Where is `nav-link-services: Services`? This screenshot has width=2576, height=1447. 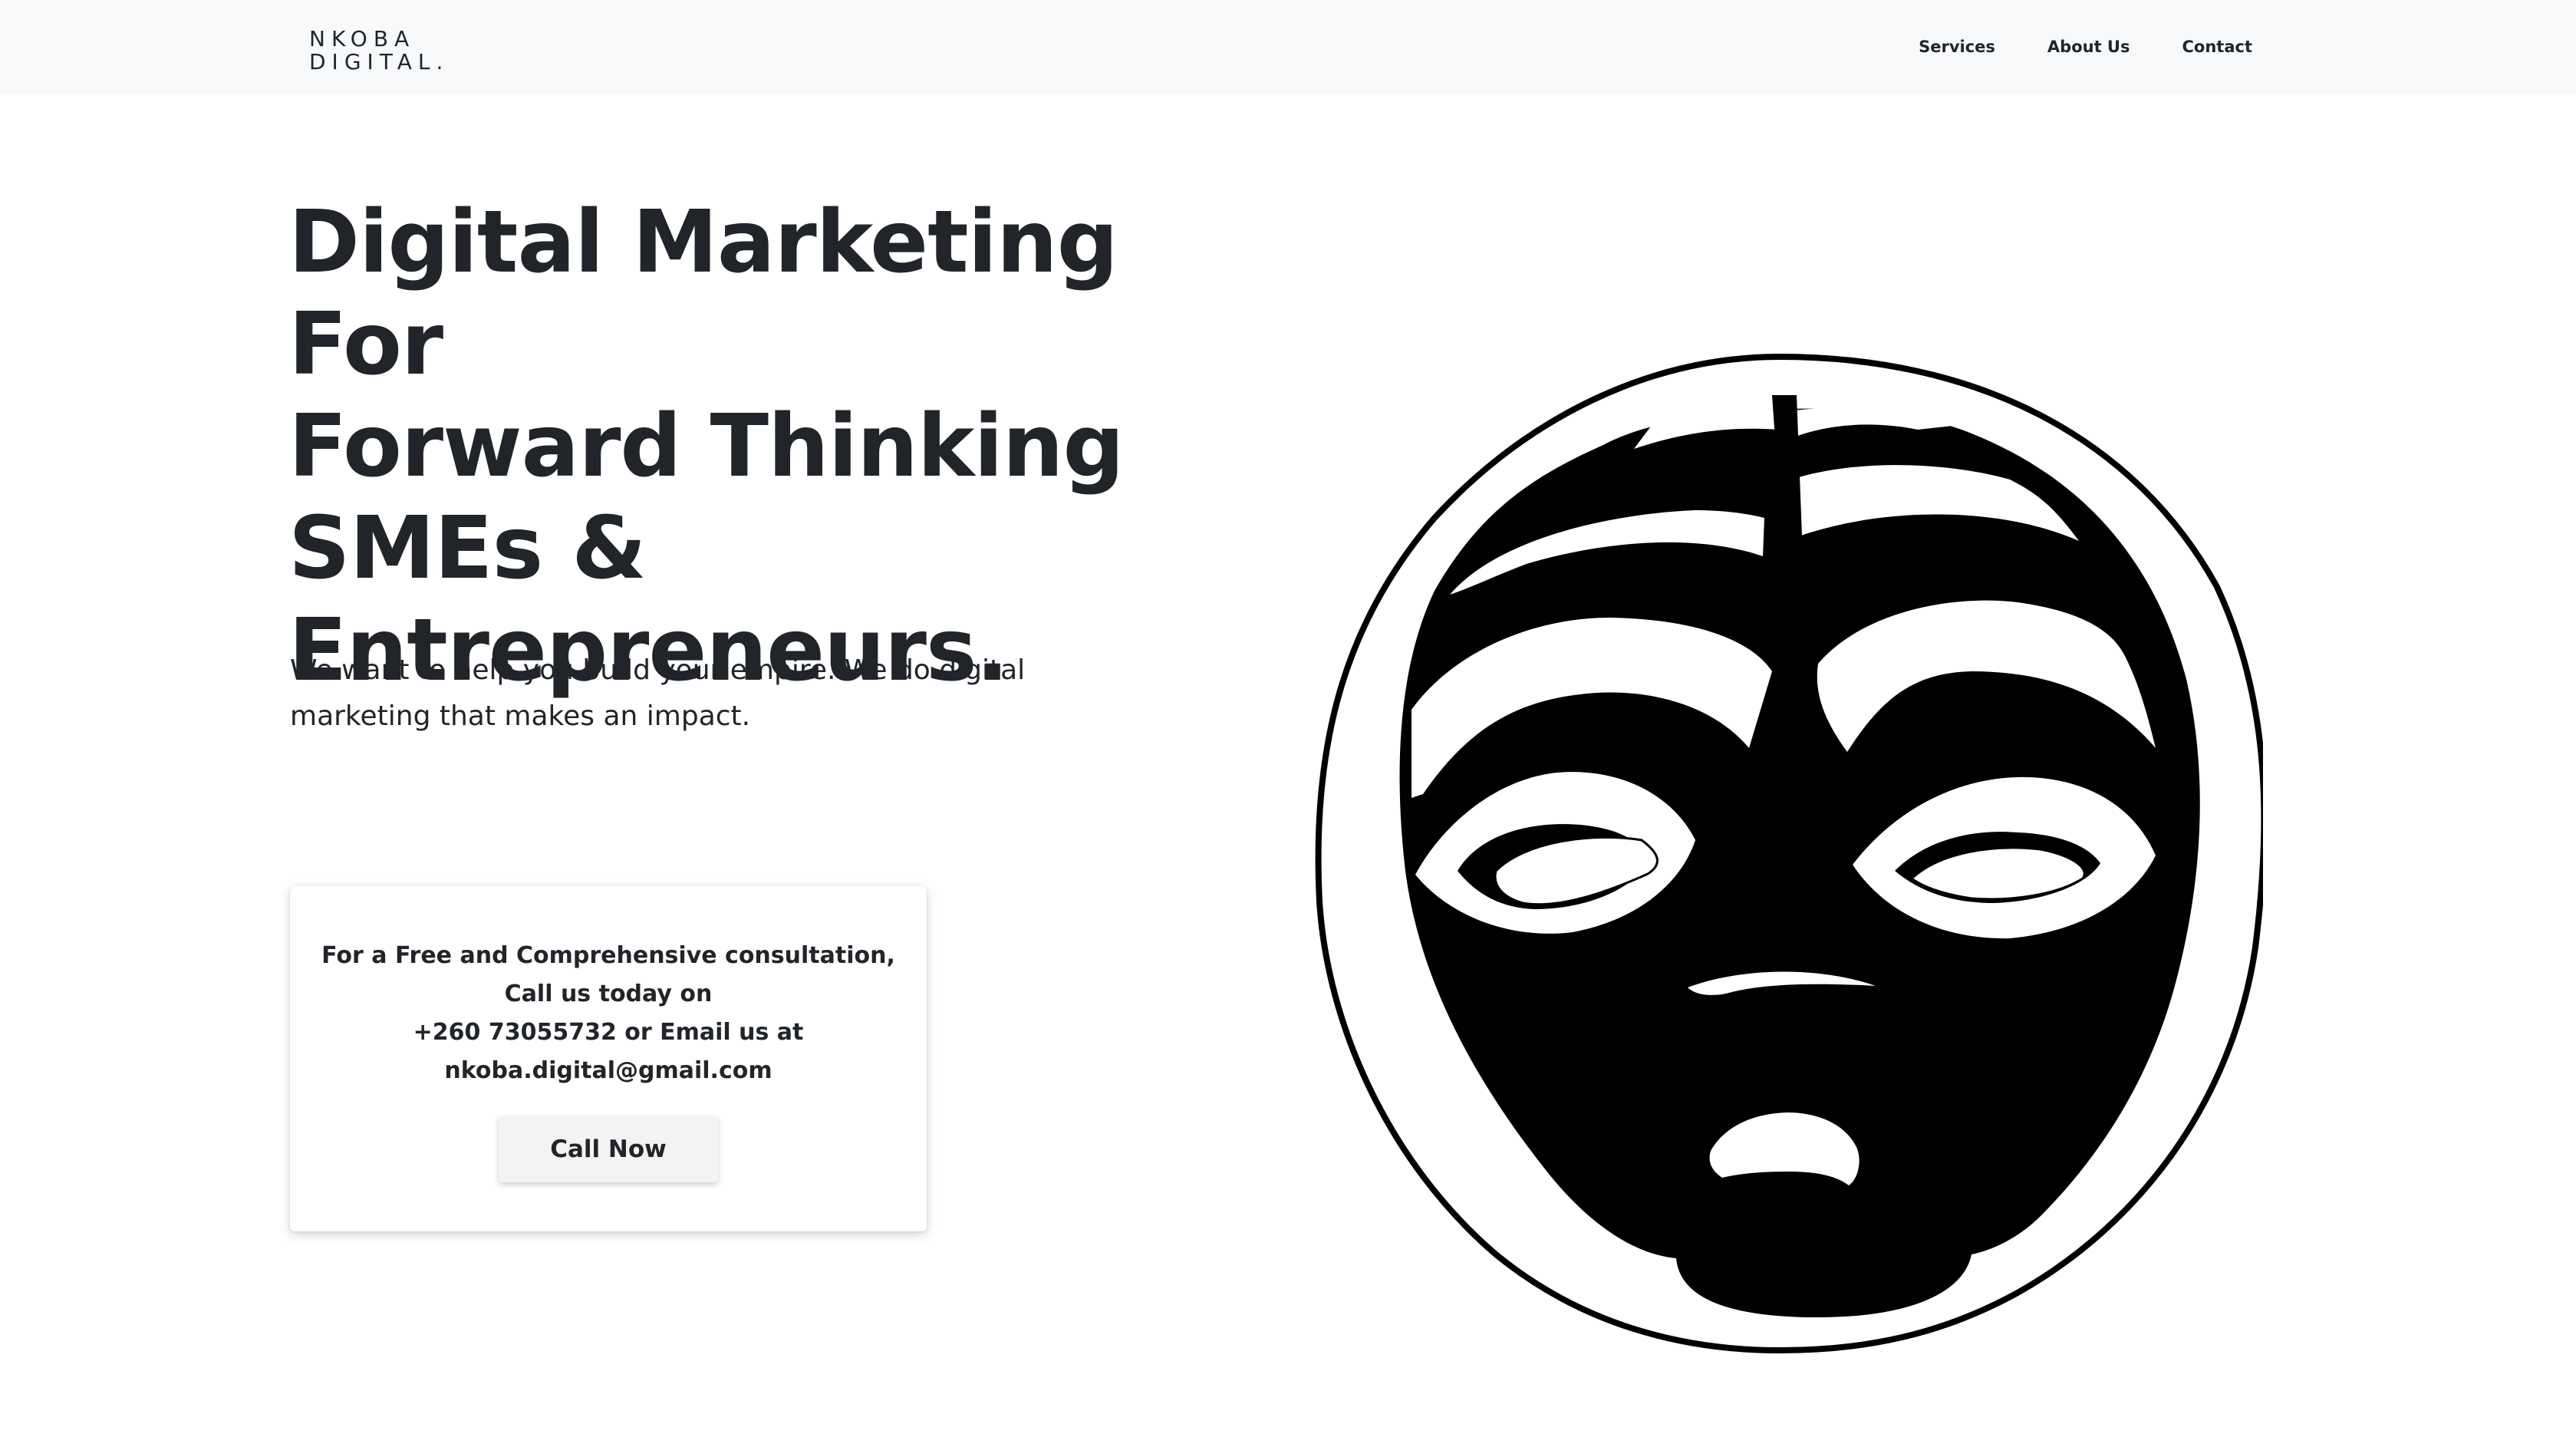 nav-link-services: Services is located at coordinates (1957, 47).